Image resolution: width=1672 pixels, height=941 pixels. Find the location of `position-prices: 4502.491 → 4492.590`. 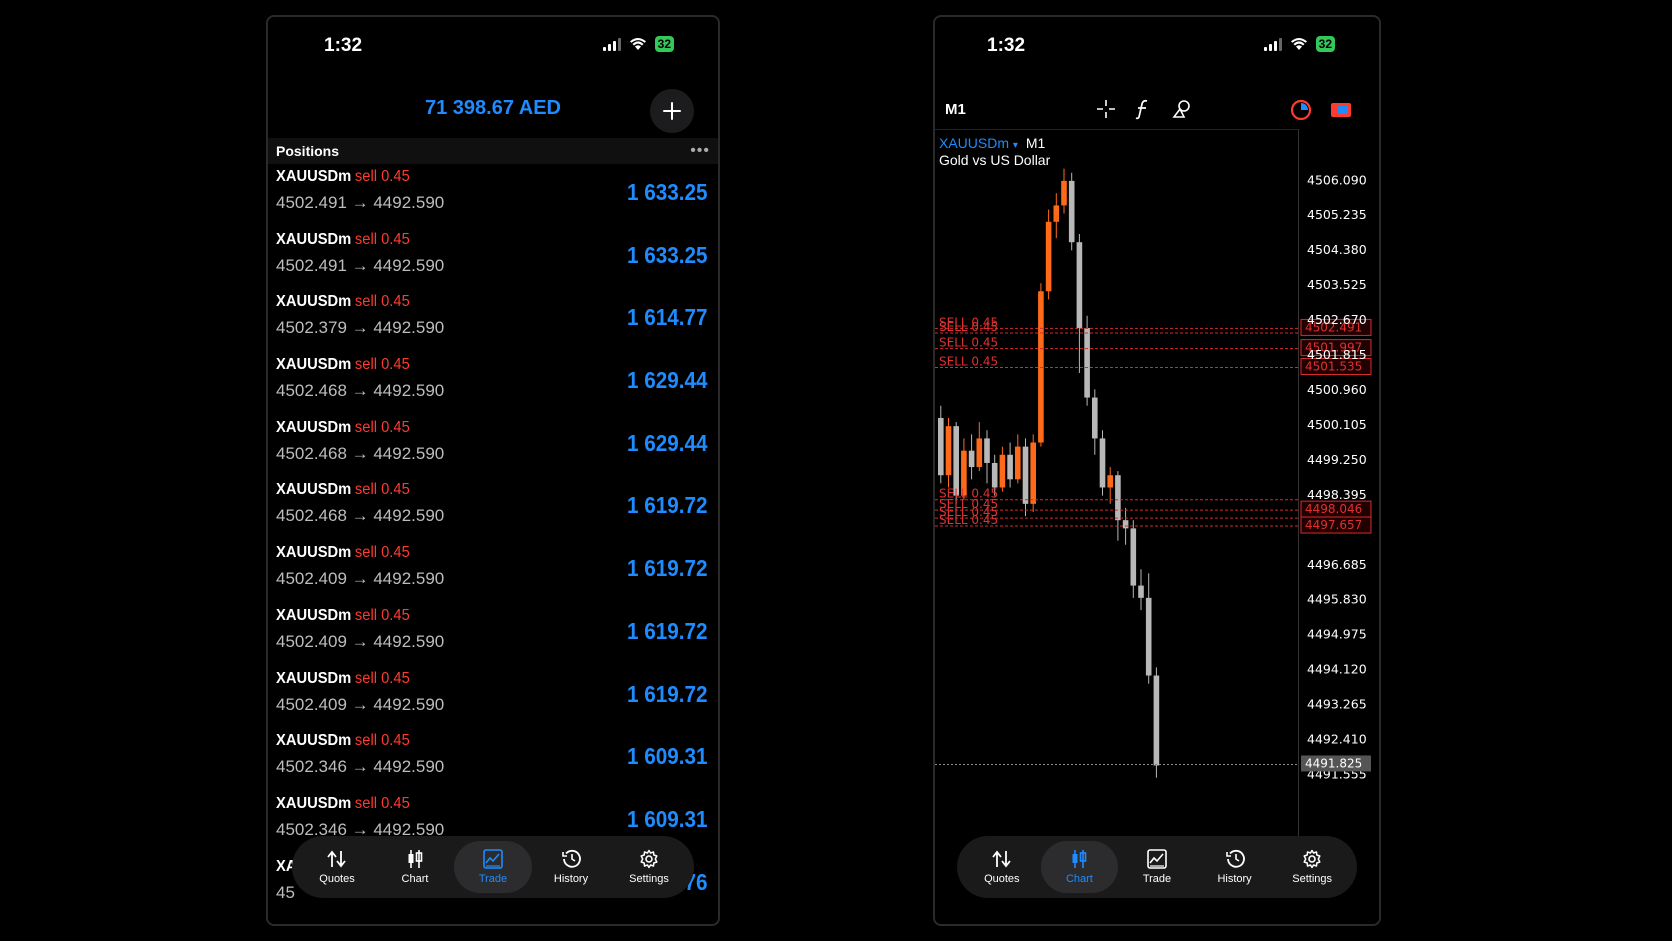

position-prices: 4502.491 → 4492.590 is located at coordinates (360, 265).